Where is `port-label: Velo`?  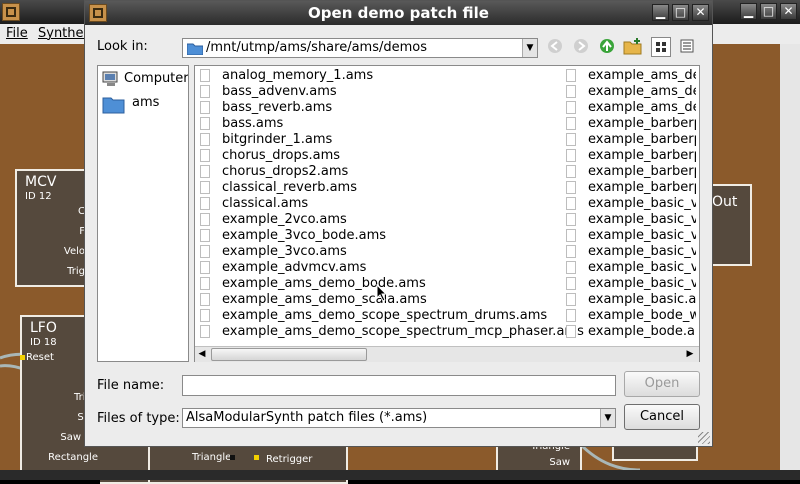 port-label: Velo is located at coordinates (74, 251).